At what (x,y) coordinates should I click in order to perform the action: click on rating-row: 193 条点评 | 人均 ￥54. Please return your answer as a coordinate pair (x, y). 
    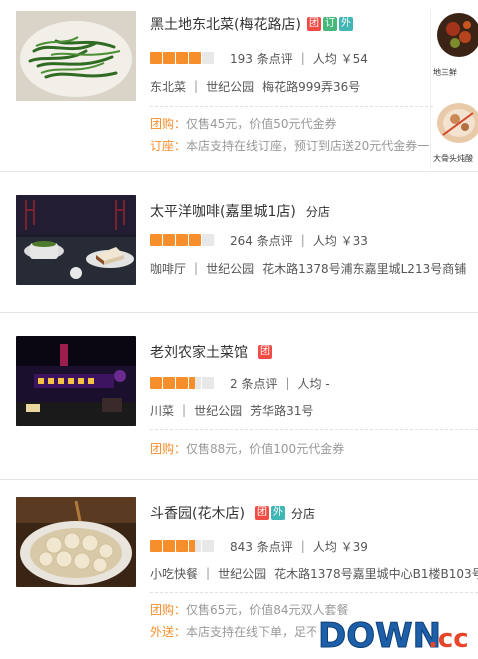
    Looking at the image, I should click on (259, 58).